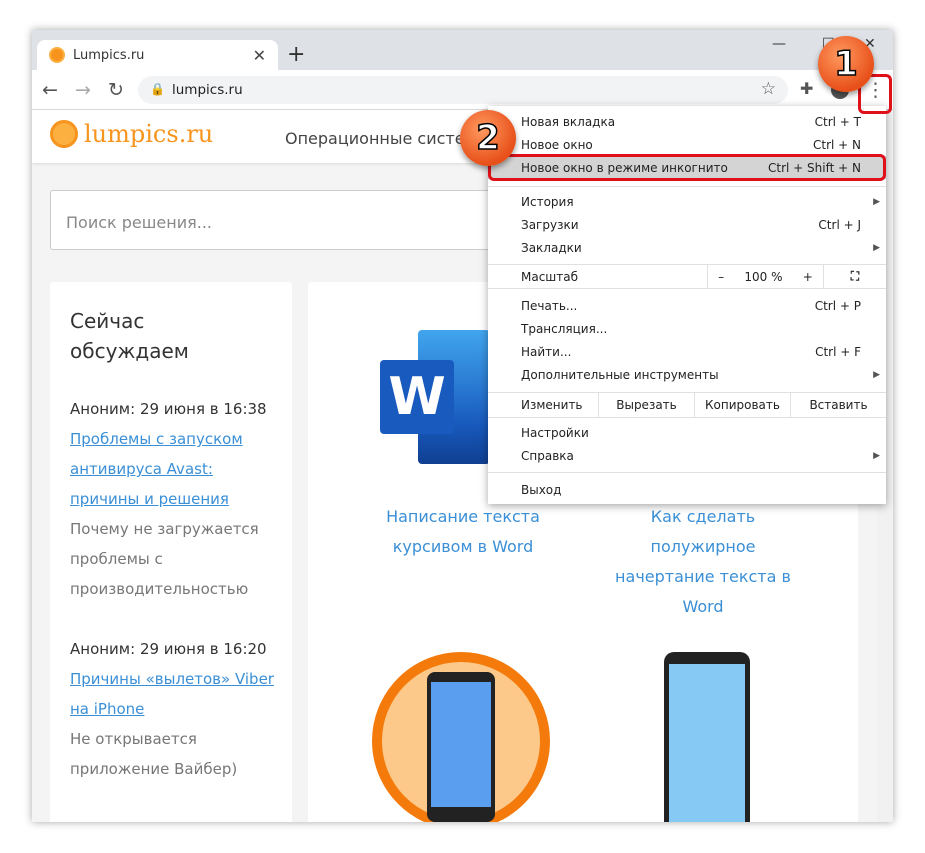  I want to click on menu-item-more-tools: Дополнительные инструменты ▶, so click(687, 374).